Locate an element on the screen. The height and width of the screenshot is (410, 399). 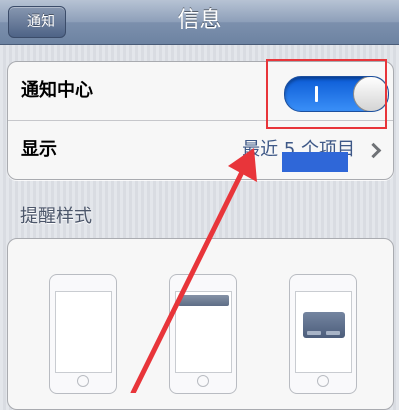
banners-icon is located at coordinates (203, 332).